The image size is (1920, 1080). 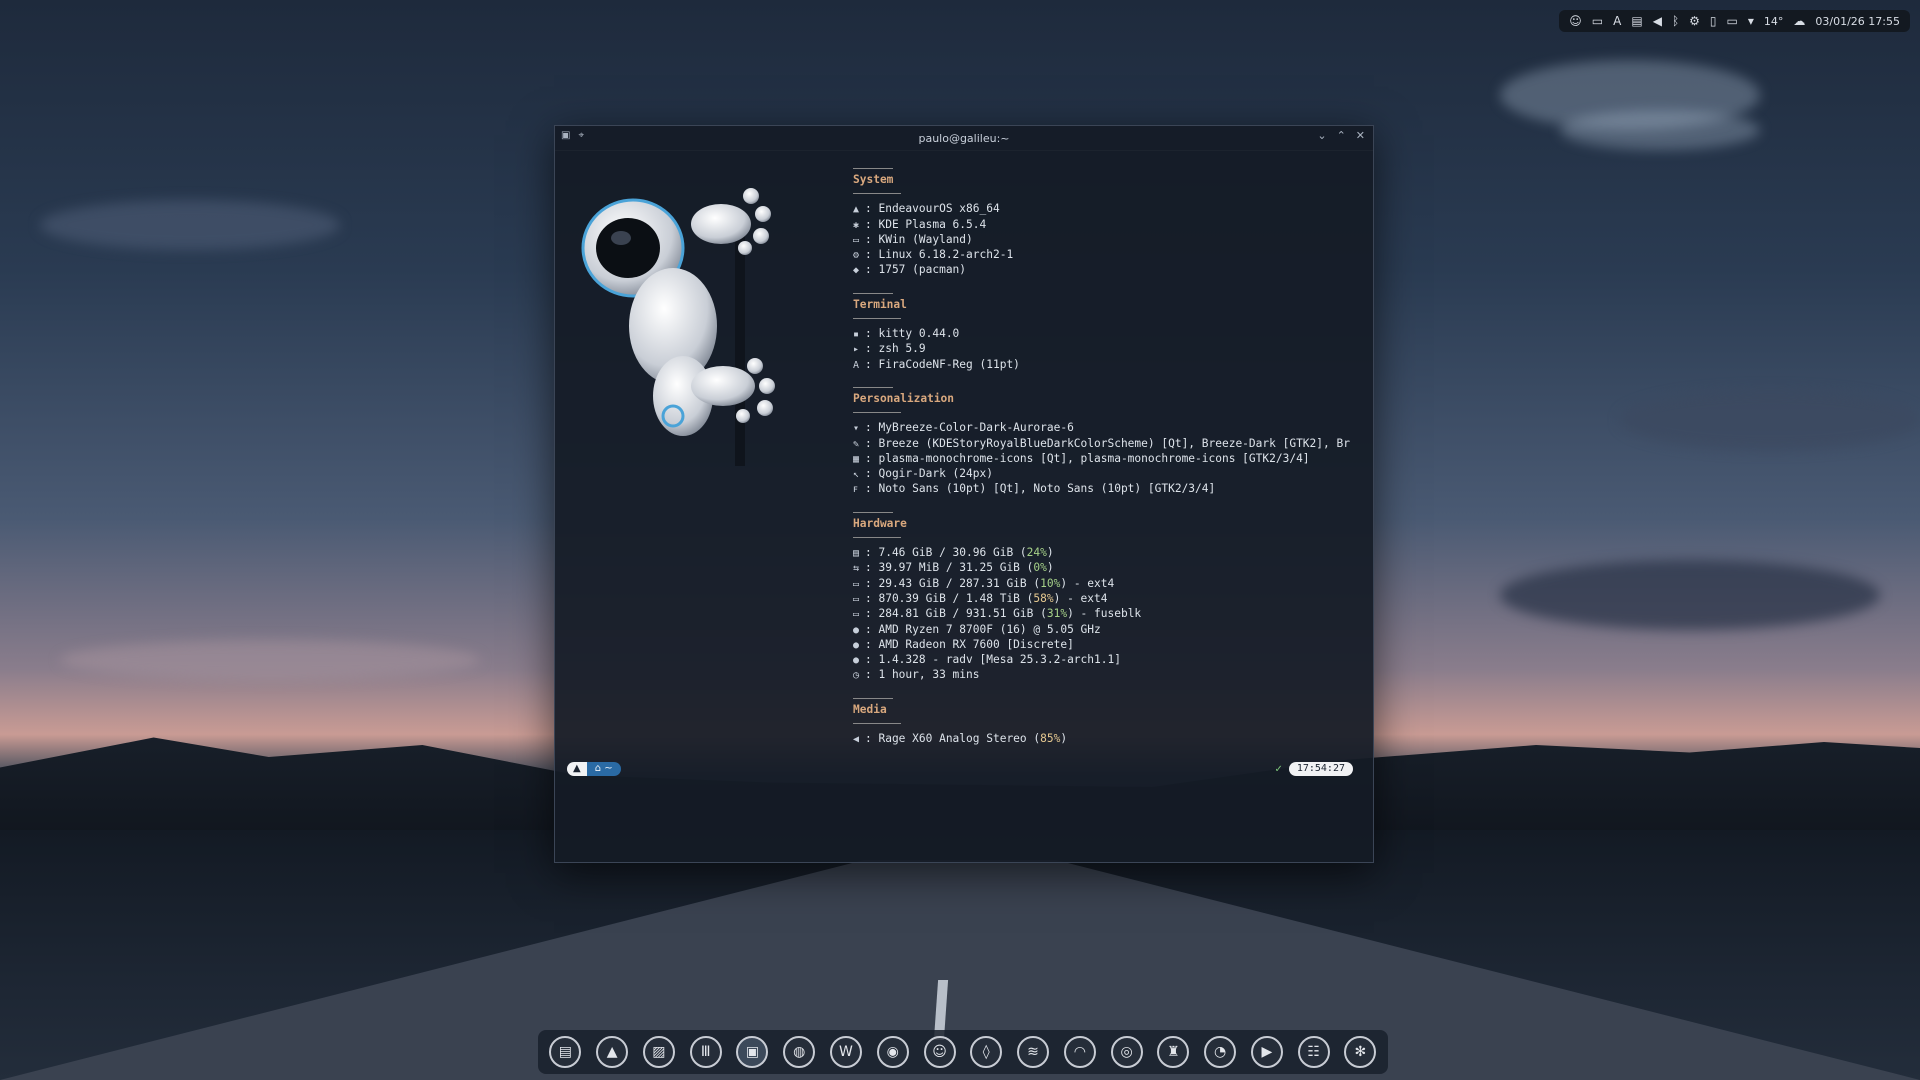 I want to click on usage-percent: 31%, so click(x=1057, y=614).